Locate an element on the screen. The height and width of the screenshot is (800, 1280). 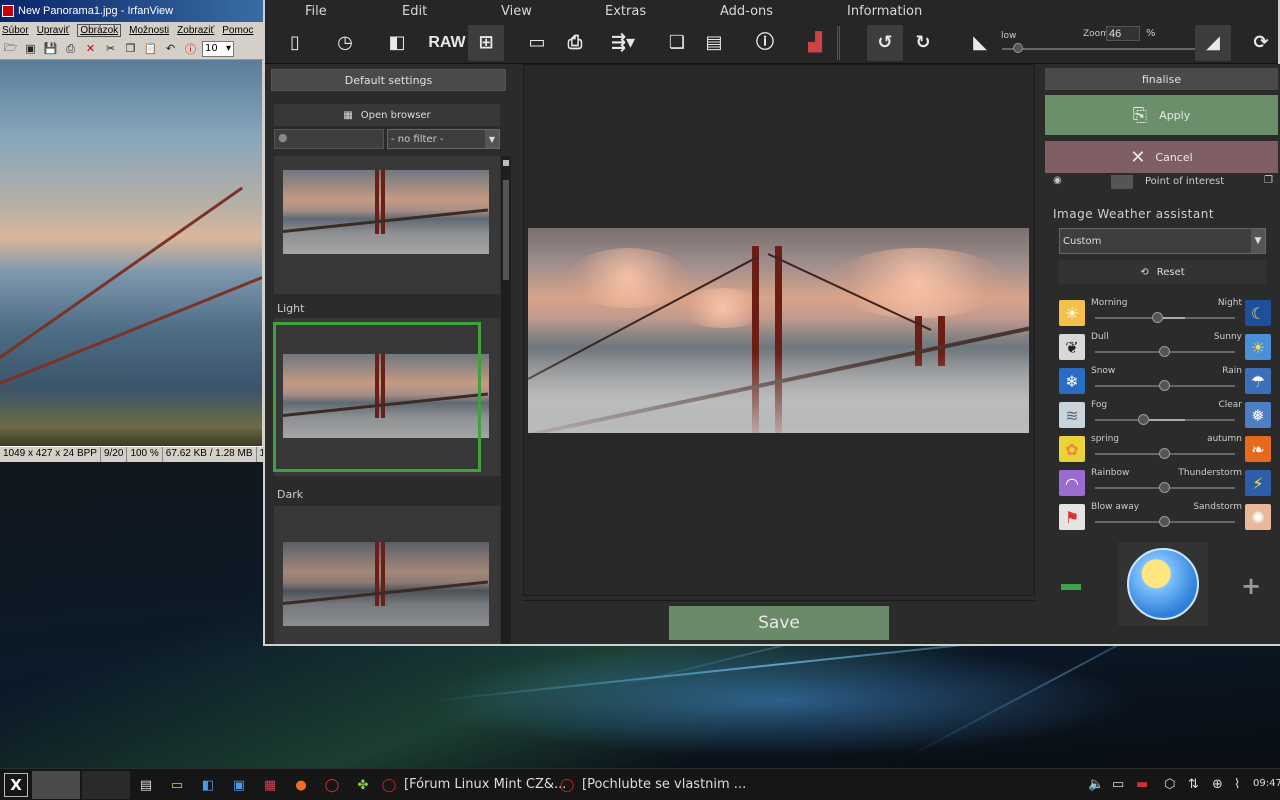
tulip-icon: ✿ is located at coordinates (1072, 449).